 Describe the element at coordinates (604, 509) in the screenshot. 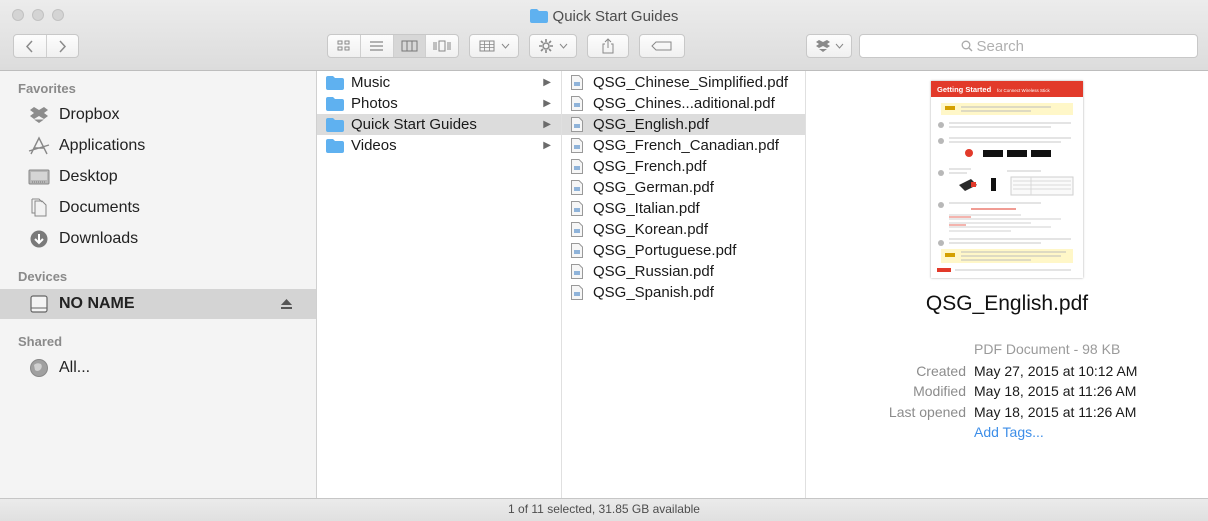

I see `status-bar: 1 of 11 selected, 31.85 GB available` at that location.